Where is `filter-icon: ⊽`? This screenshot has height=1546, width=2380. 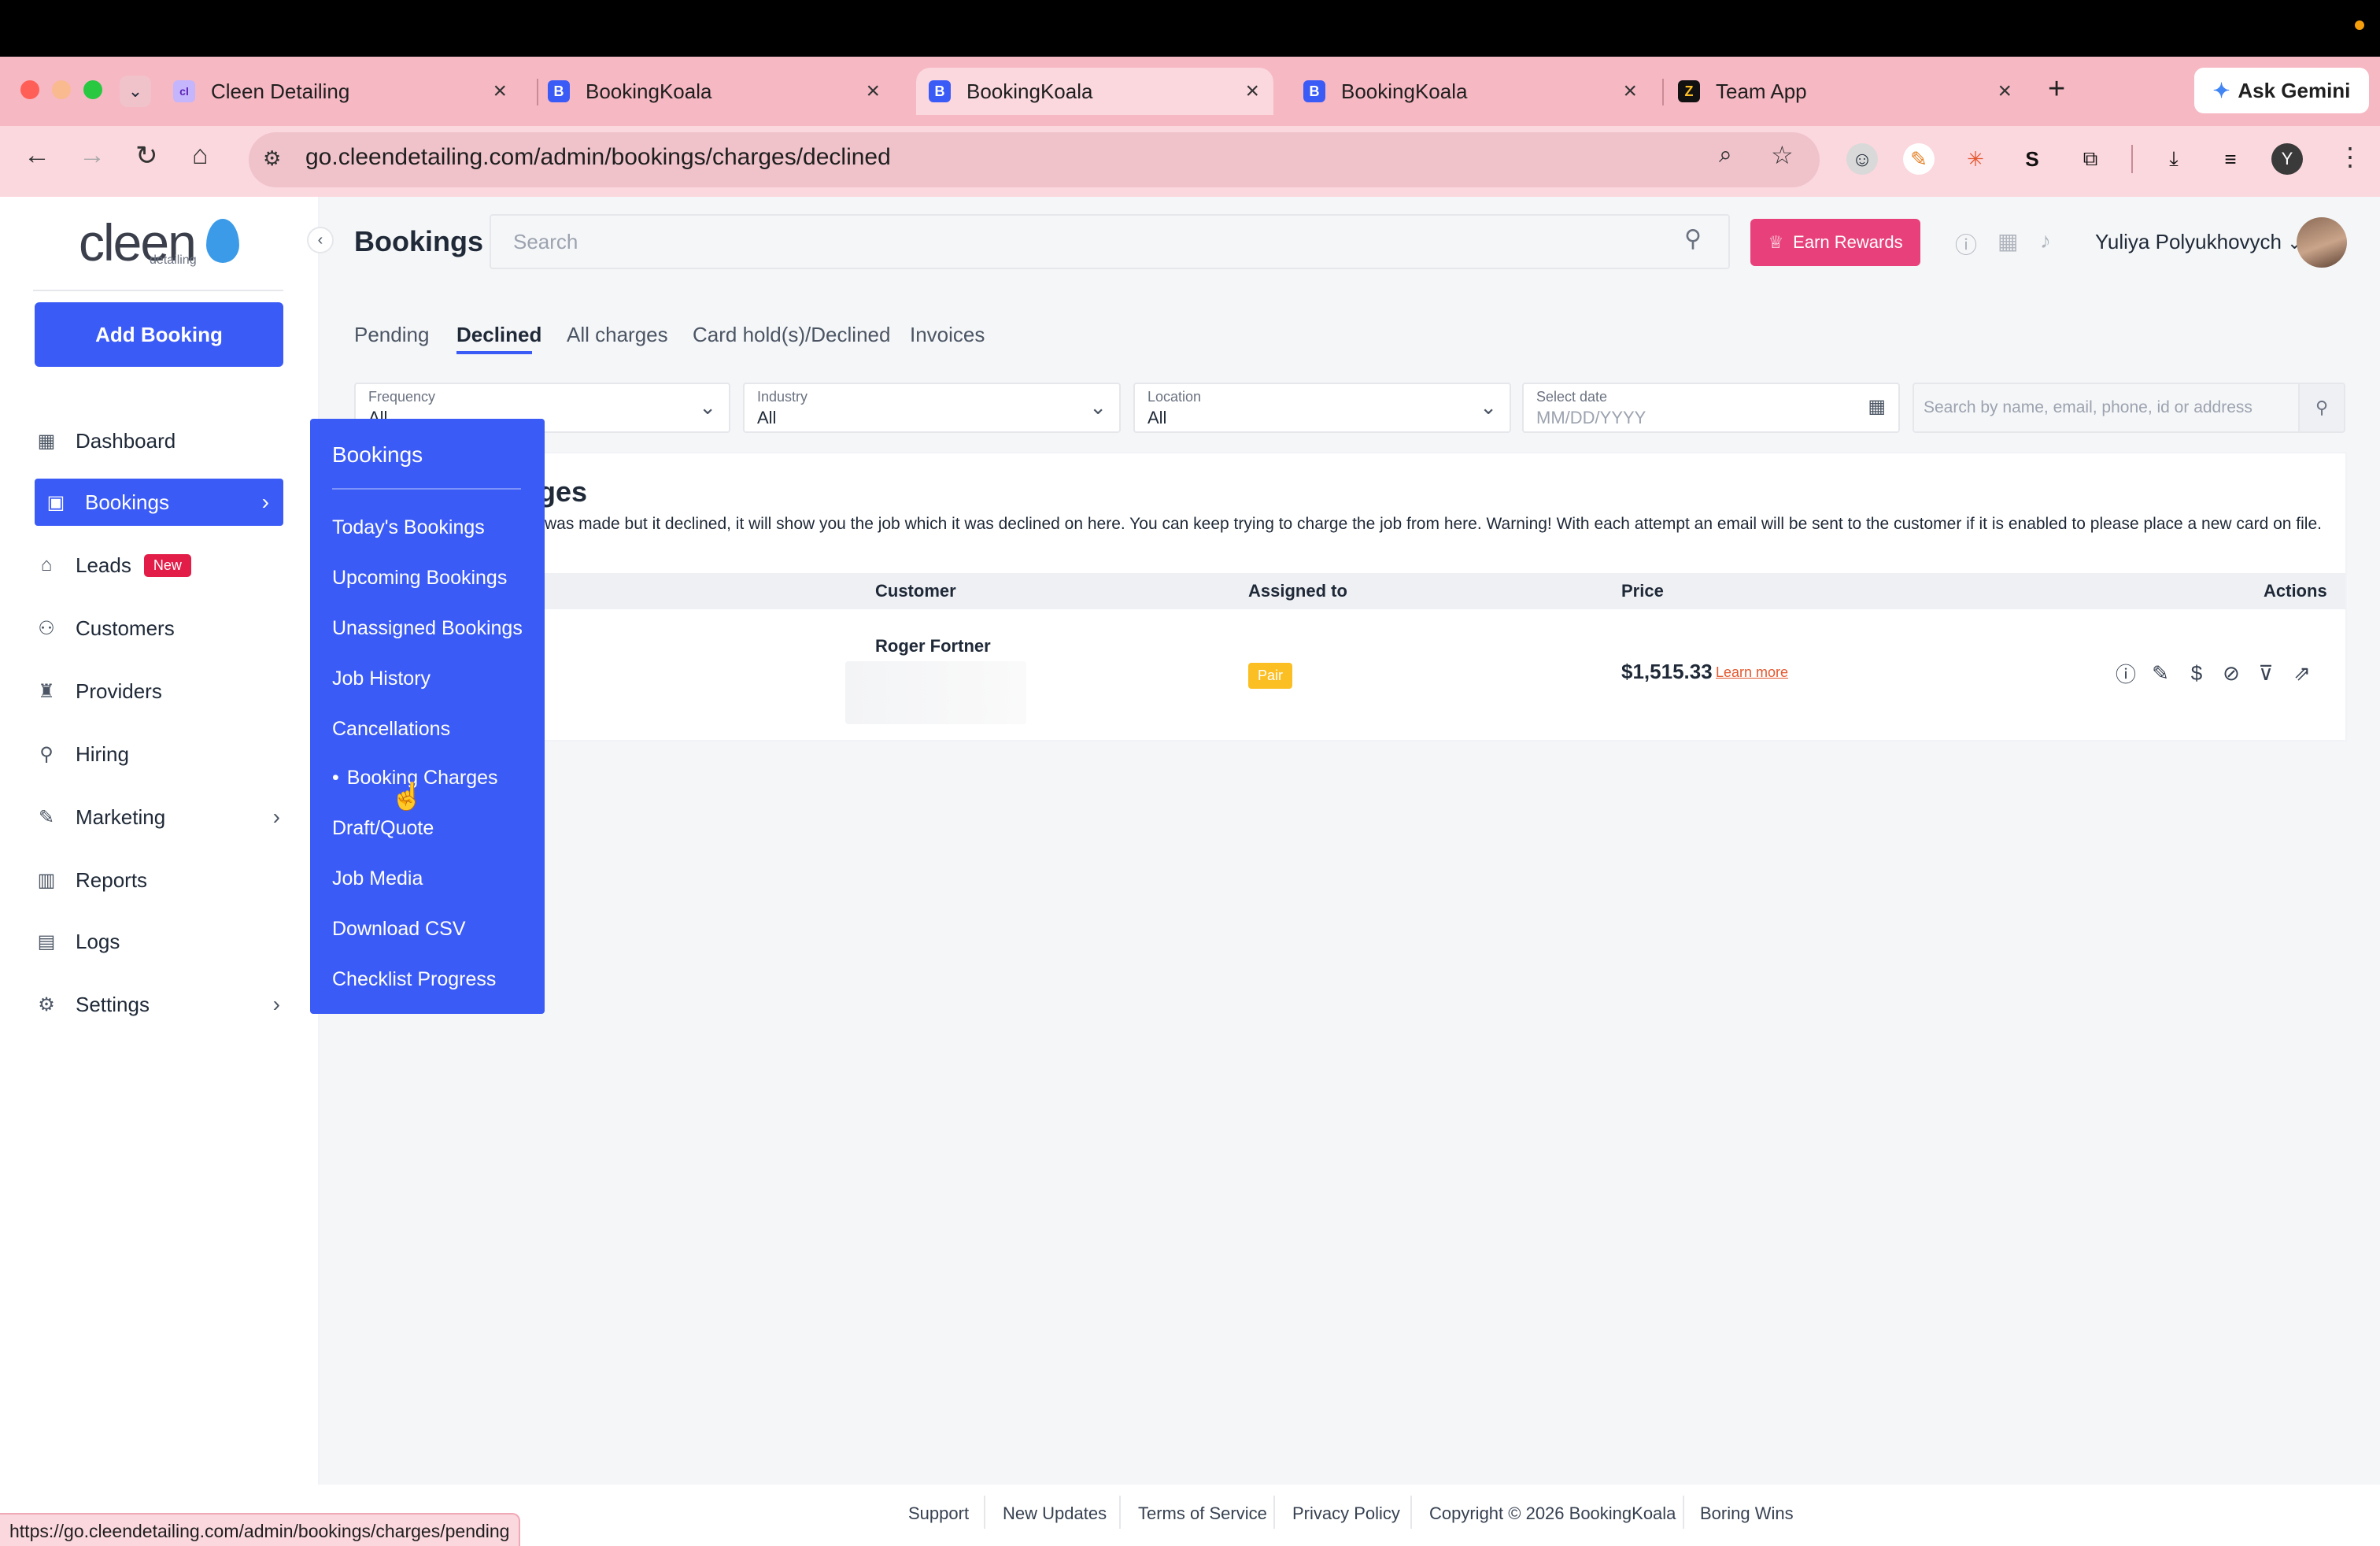 filter-icon: ⊽ is located at coordinates (2265, 673).